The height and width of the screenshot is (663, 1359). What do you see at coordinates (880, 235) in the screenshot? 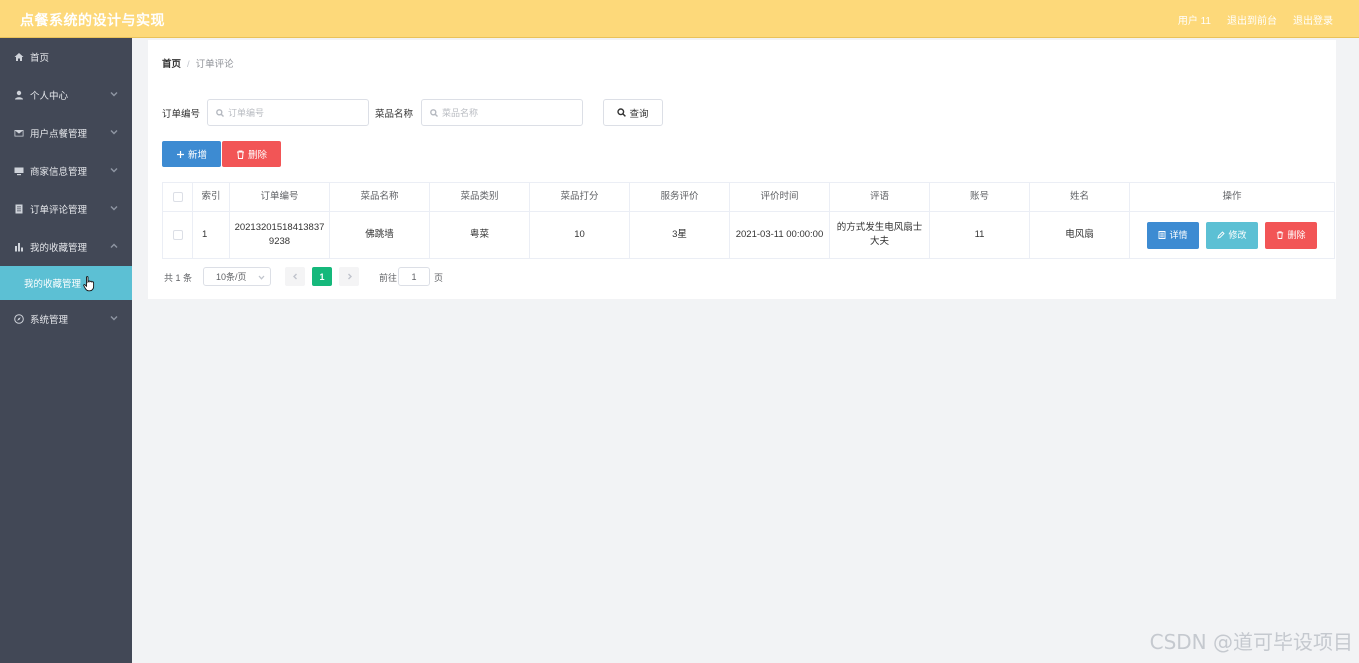
I see `comment-cell: 的方式发生电风扇士大夫` at bounding box center [880, 235].